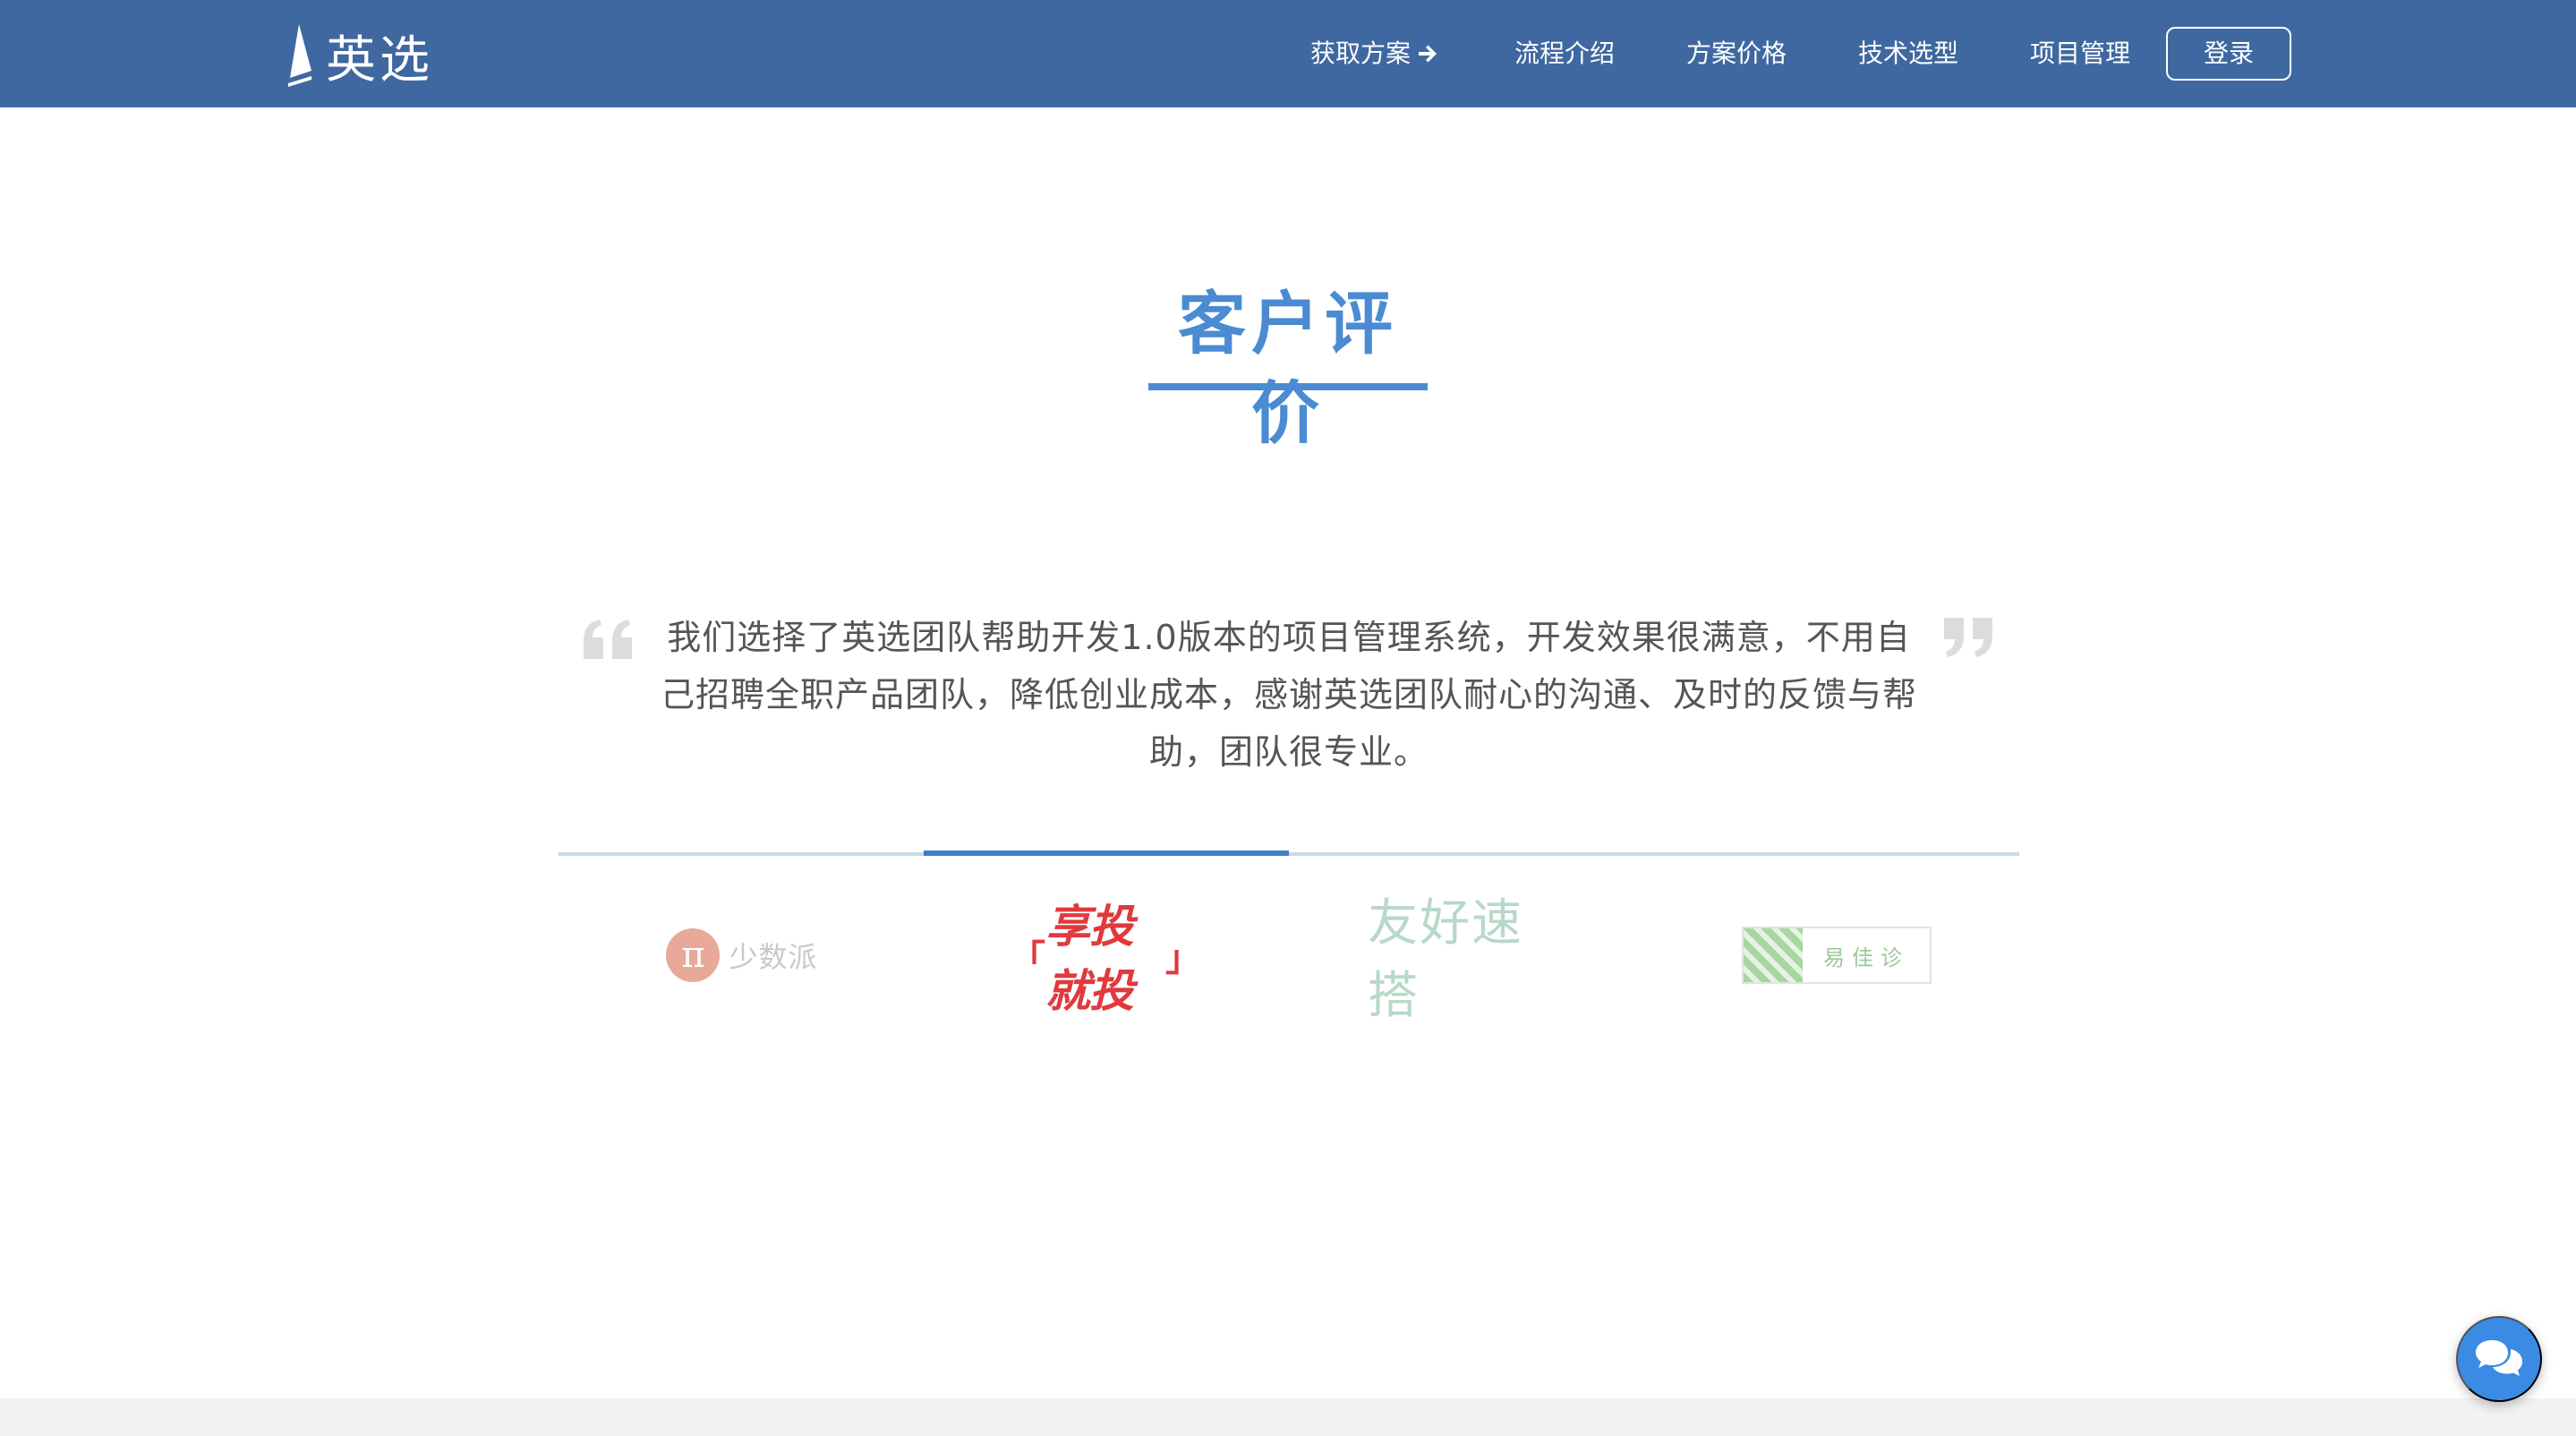  What do you see at coordinates (1445, 959) in the screenshot?
I see `client-name: 友好速搭` at bounding box center [1445, 959].